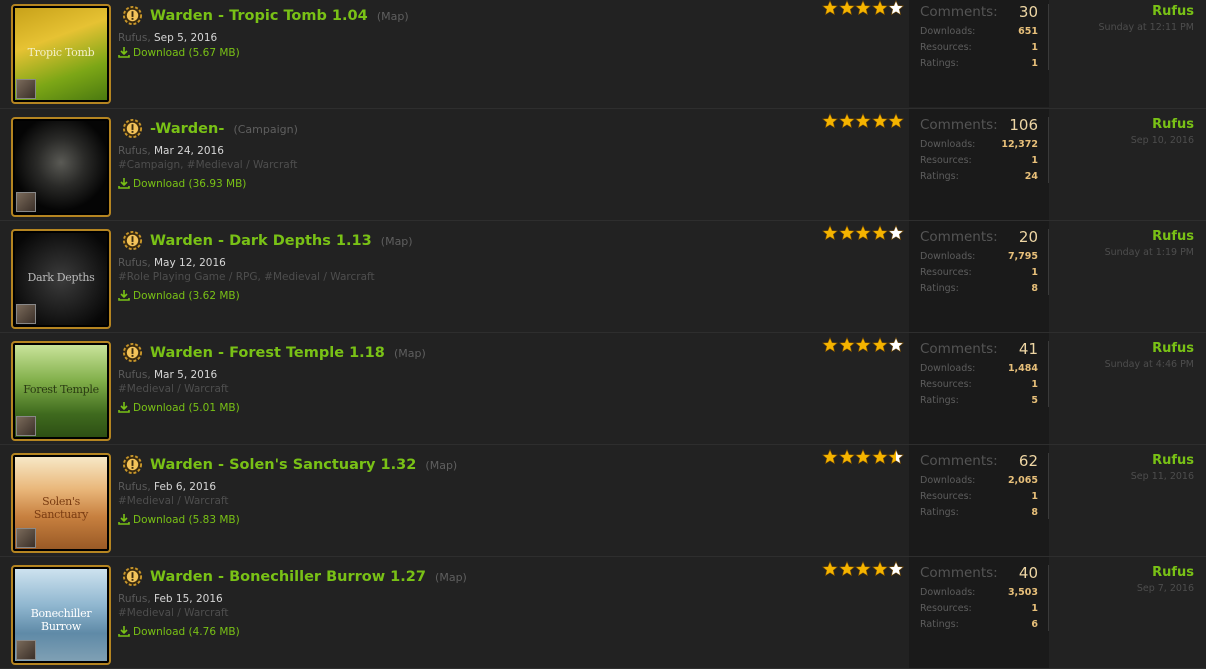 The width and height of the screenshot is (1206, 669). Describe the element at coordinates (259, 16) in the screenshot. I see `resource-title-link: Warden - Tropic Tomb 1.04` at that location.